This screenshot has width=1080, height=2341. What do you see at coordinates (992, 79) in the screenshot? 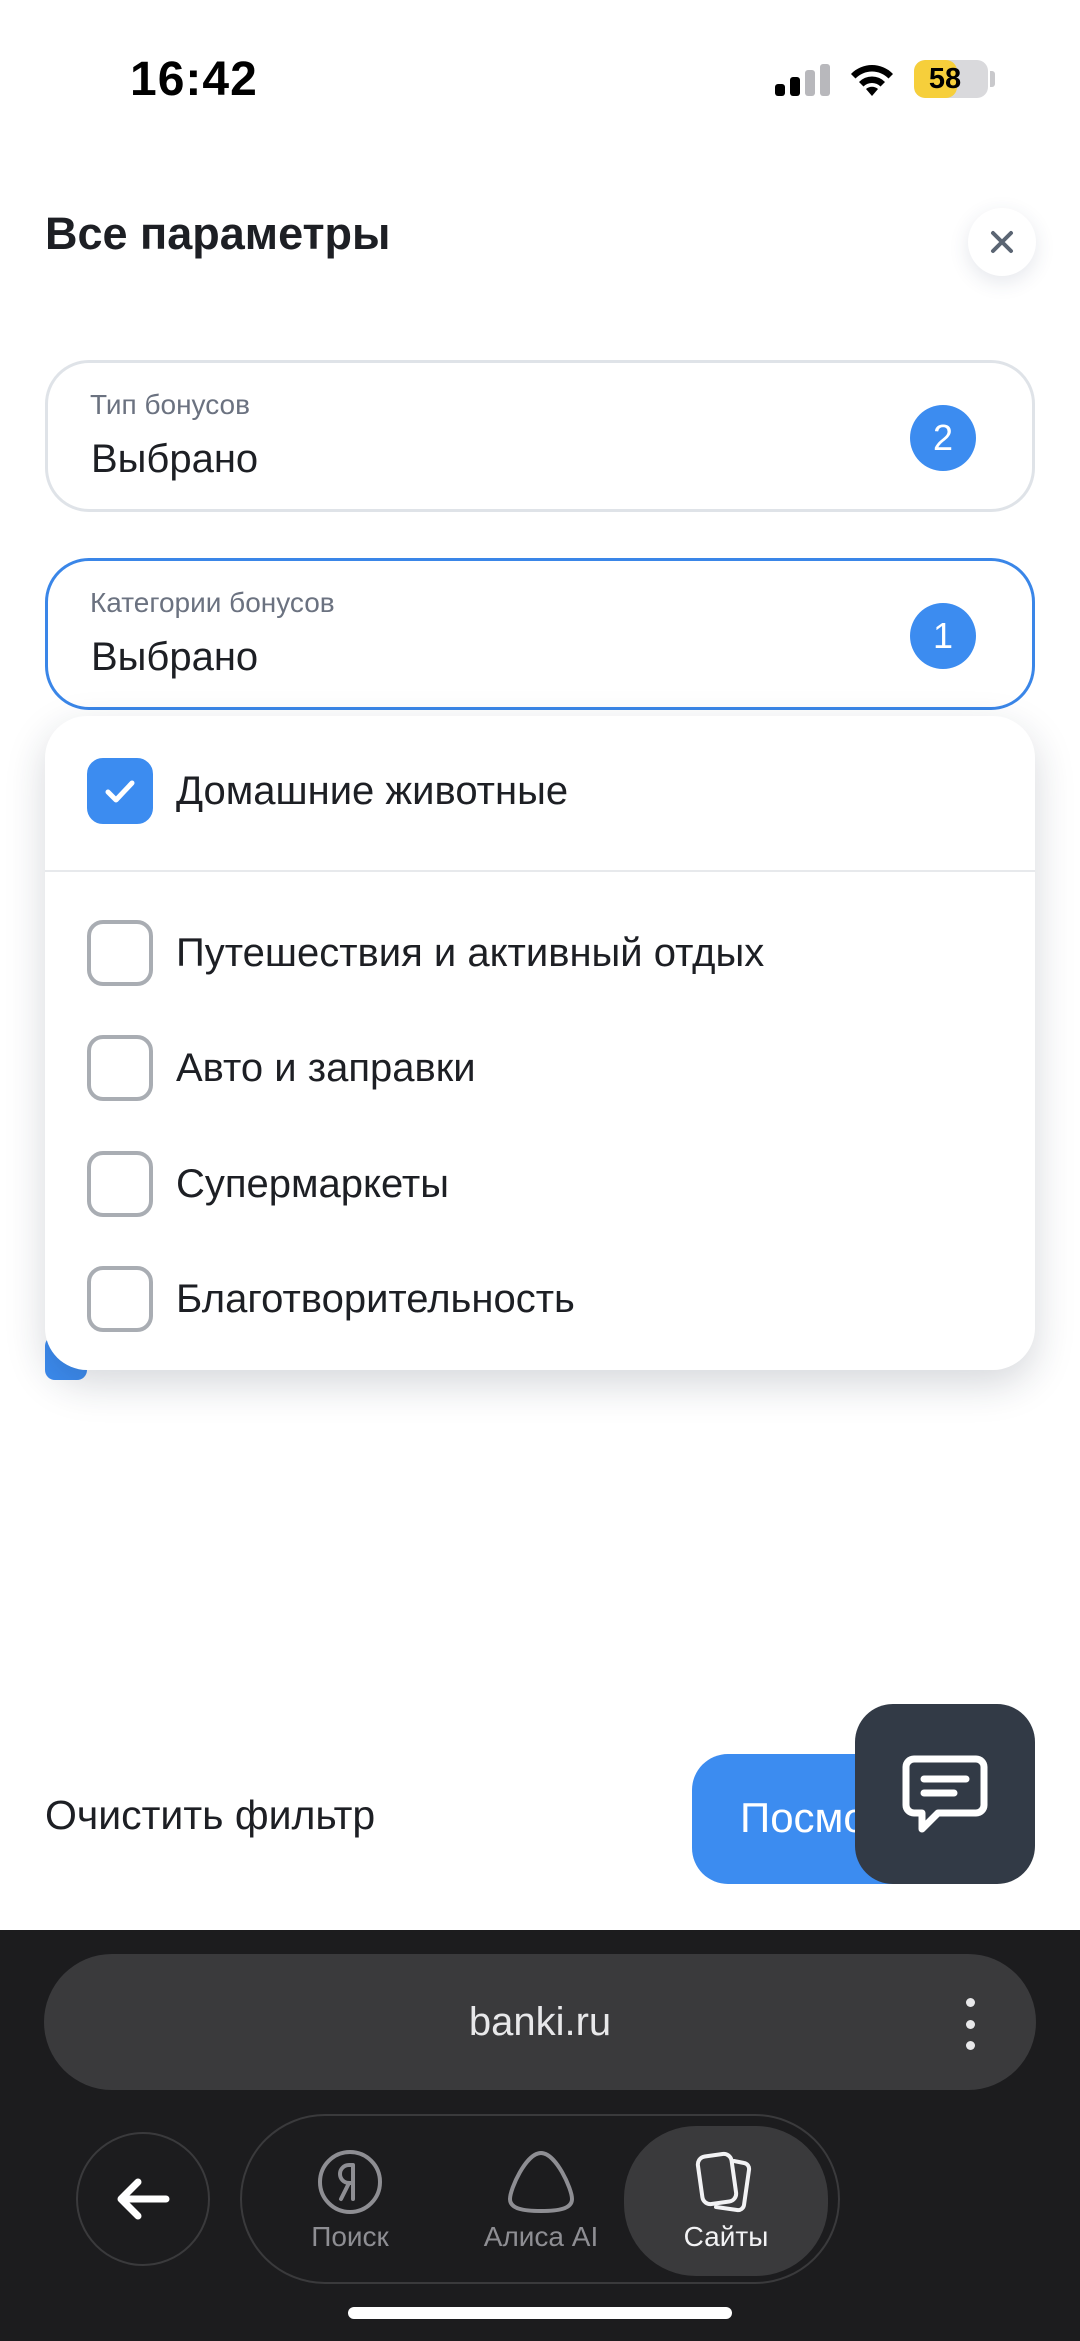
I see `battery-tip` at bounding box center [992, 79].